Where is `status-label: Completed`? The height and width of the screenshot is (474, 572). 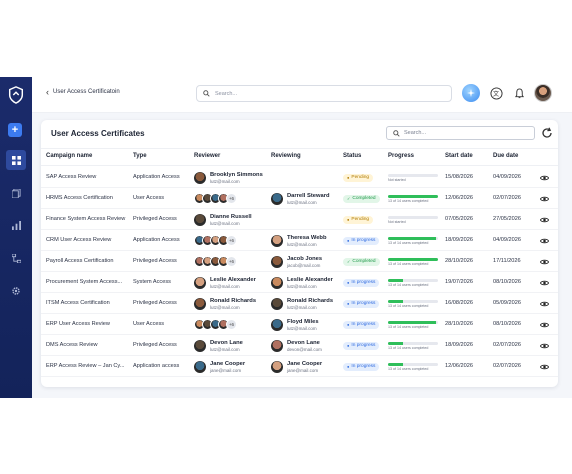
status-label: Completed is located at coordinates (364, 261).